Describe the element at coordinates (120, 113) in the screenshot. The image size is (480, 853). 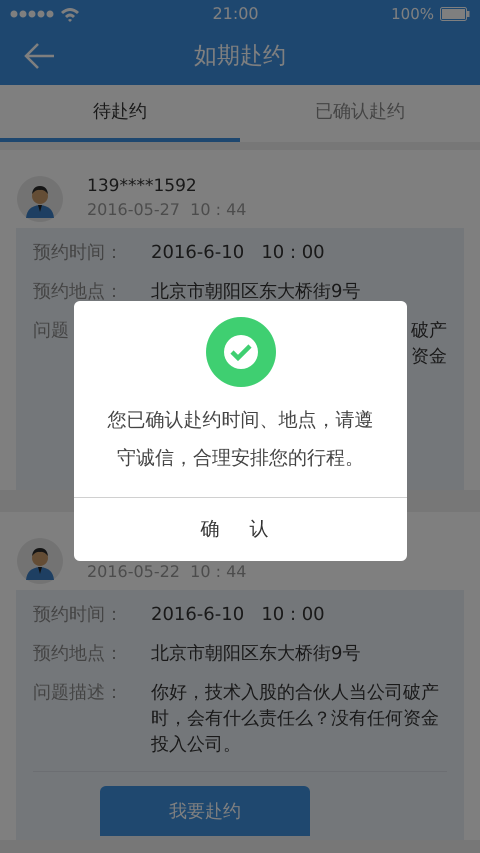
I see `tab: 待赴约` at that location.